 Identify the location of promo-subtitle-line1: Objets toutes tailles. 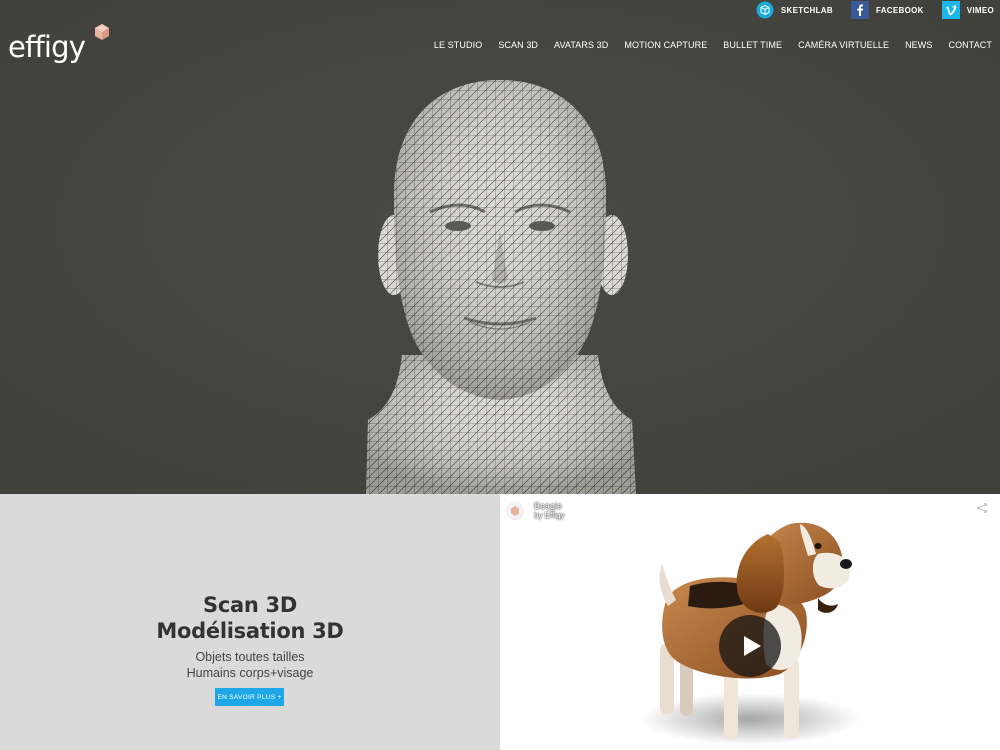
(250, 657).